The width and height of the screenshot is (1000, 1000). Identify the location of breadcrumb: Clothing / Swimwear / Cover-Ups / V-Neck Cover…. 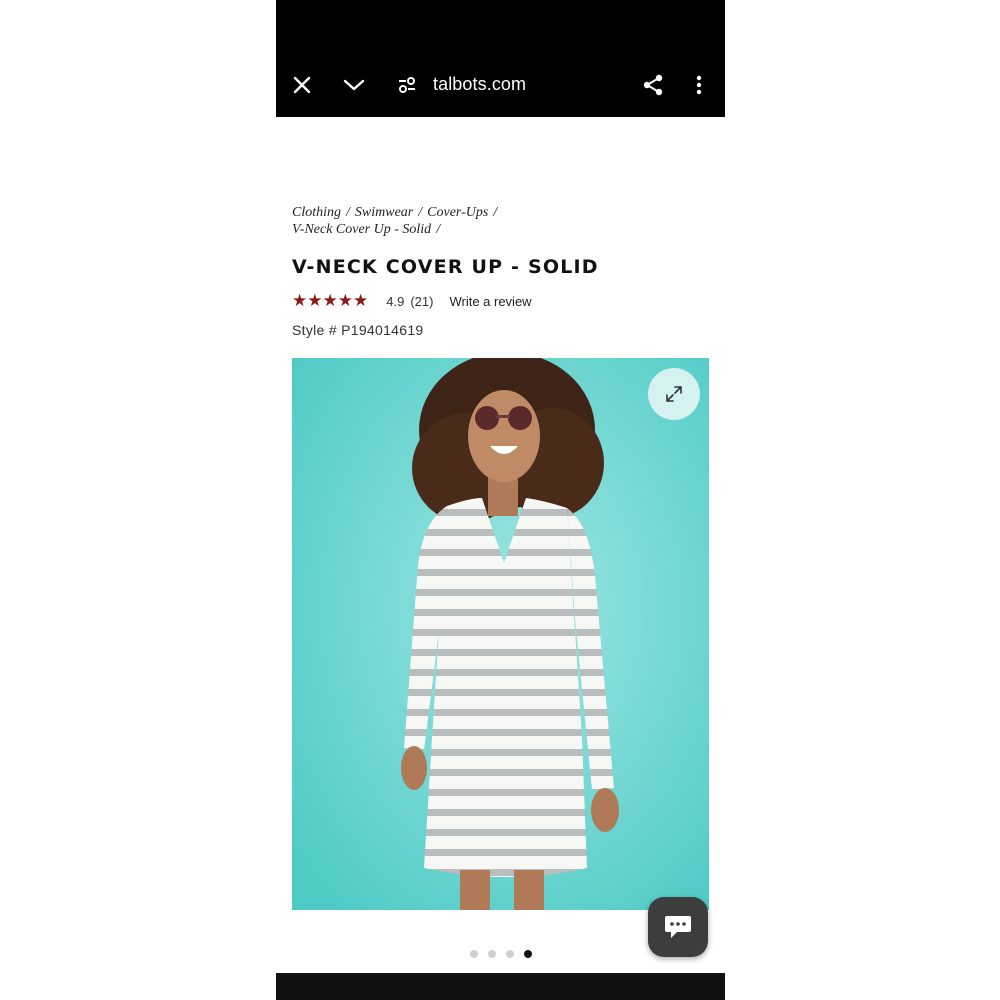
(442, 221).